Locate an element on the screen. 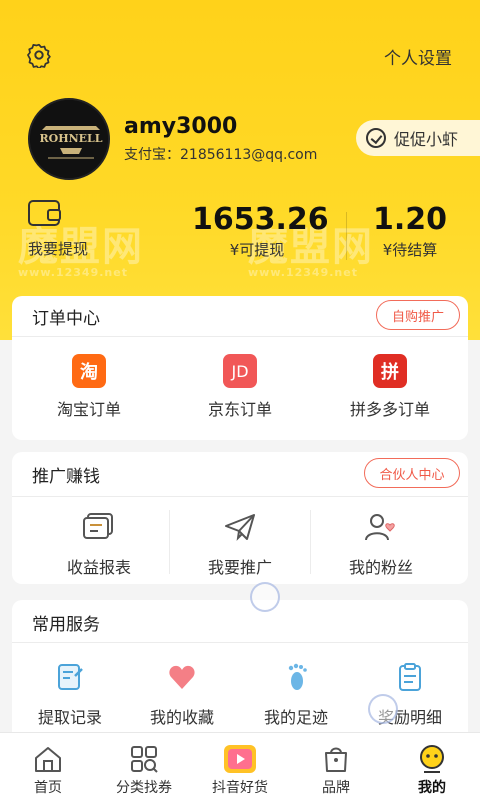 The height and width of the screenshot is (800, 480). home-icon is located at coordinates (48, 759).